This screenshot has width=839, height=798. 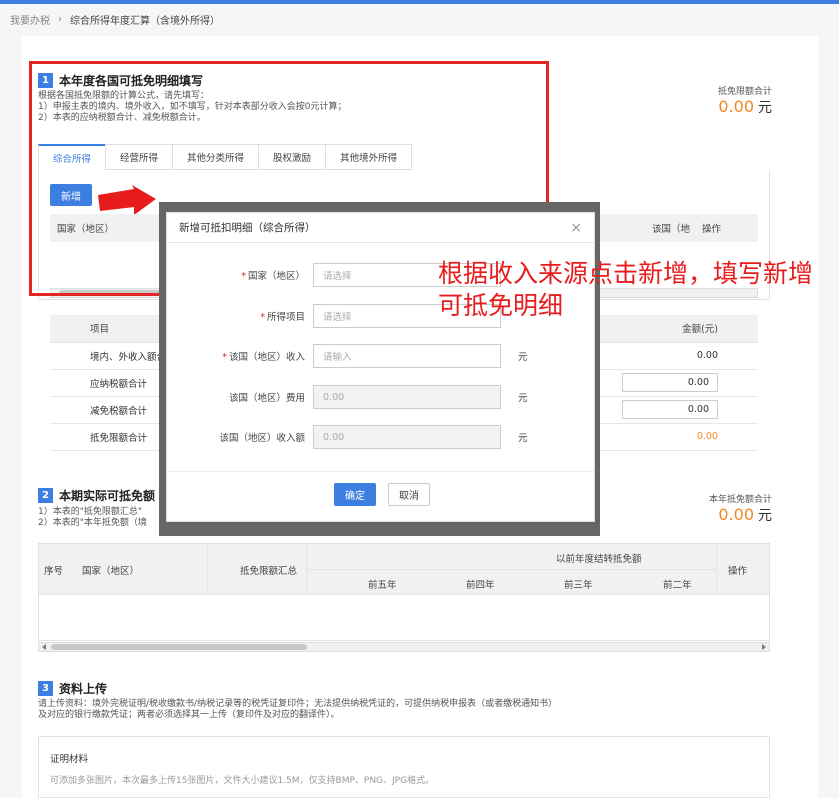 I want to click on field-foreign-income-amount: 该国（地区）收入额 0.00 元, so click(x=347, y=437).